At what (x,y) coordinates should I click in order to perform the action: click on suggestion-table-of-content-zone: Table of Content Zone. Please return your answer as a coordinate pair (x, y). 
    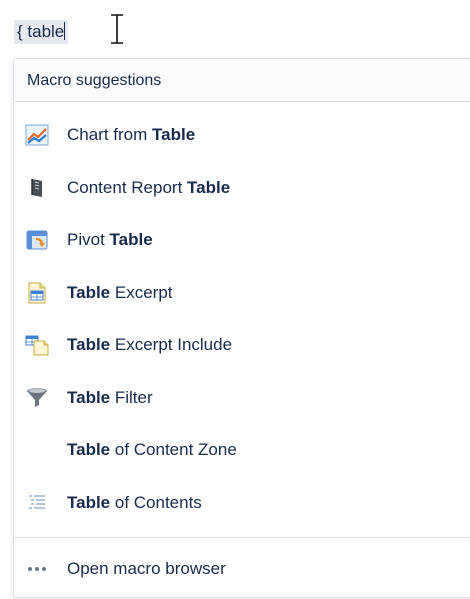
    Looking at the image, I should click on (242, 450).